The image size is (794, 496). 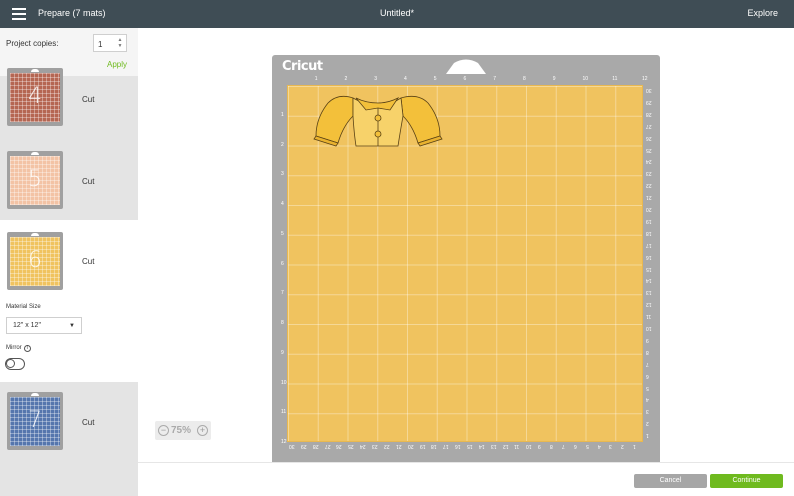 I want to click on ruler-left-tick: 5, so click(x=282, y=233).